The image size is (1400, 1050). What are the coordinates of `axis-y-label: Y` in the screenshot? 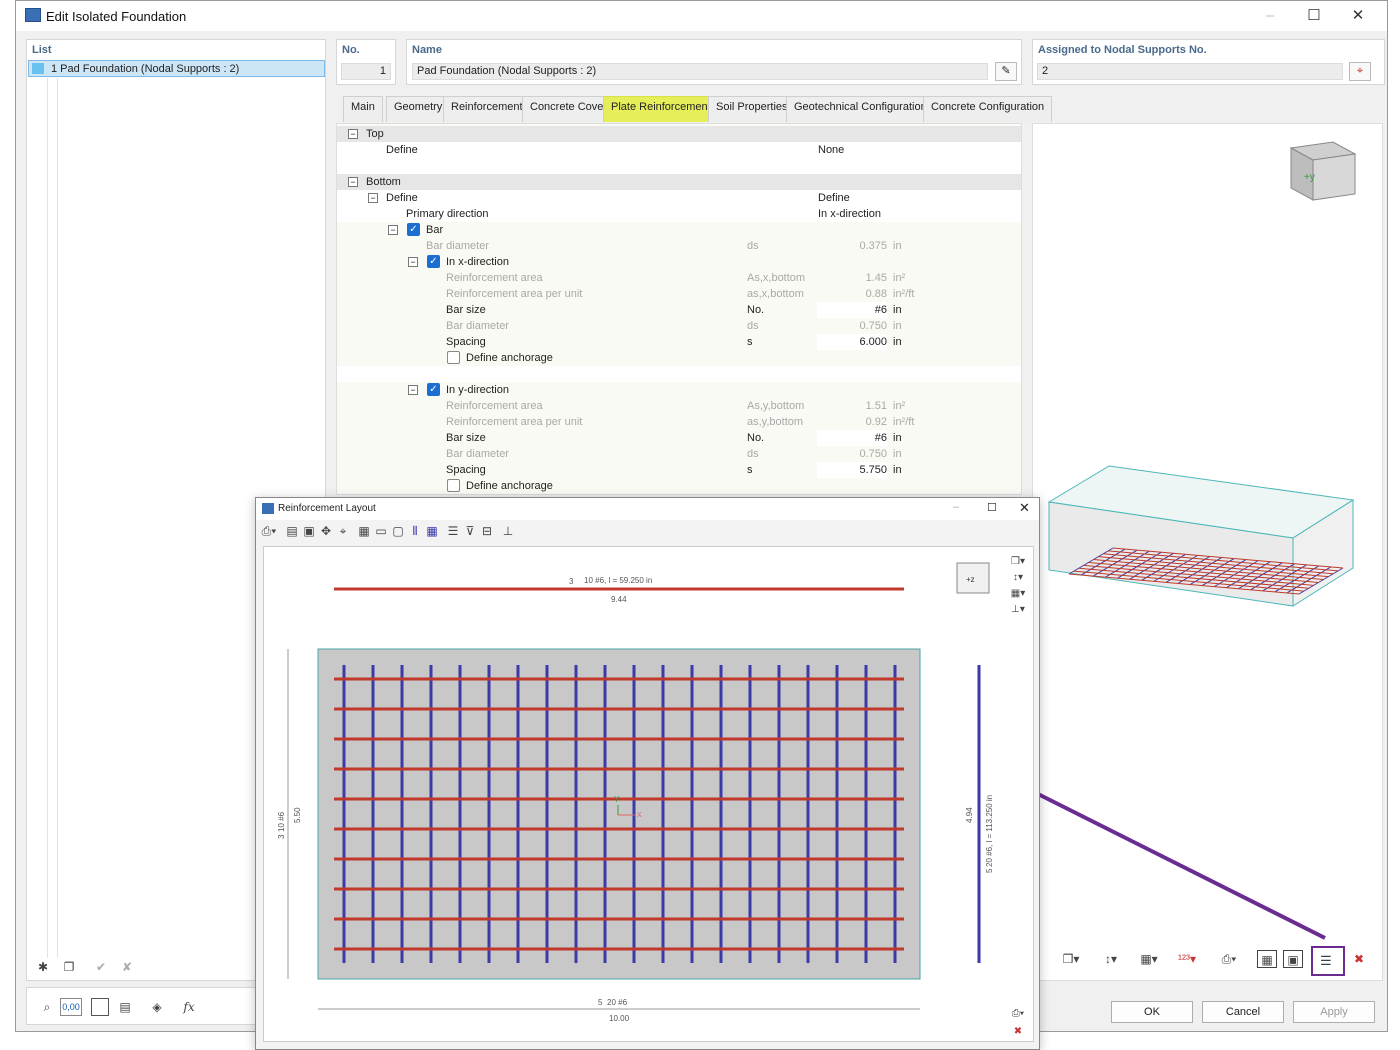 It's located at (617, 799).